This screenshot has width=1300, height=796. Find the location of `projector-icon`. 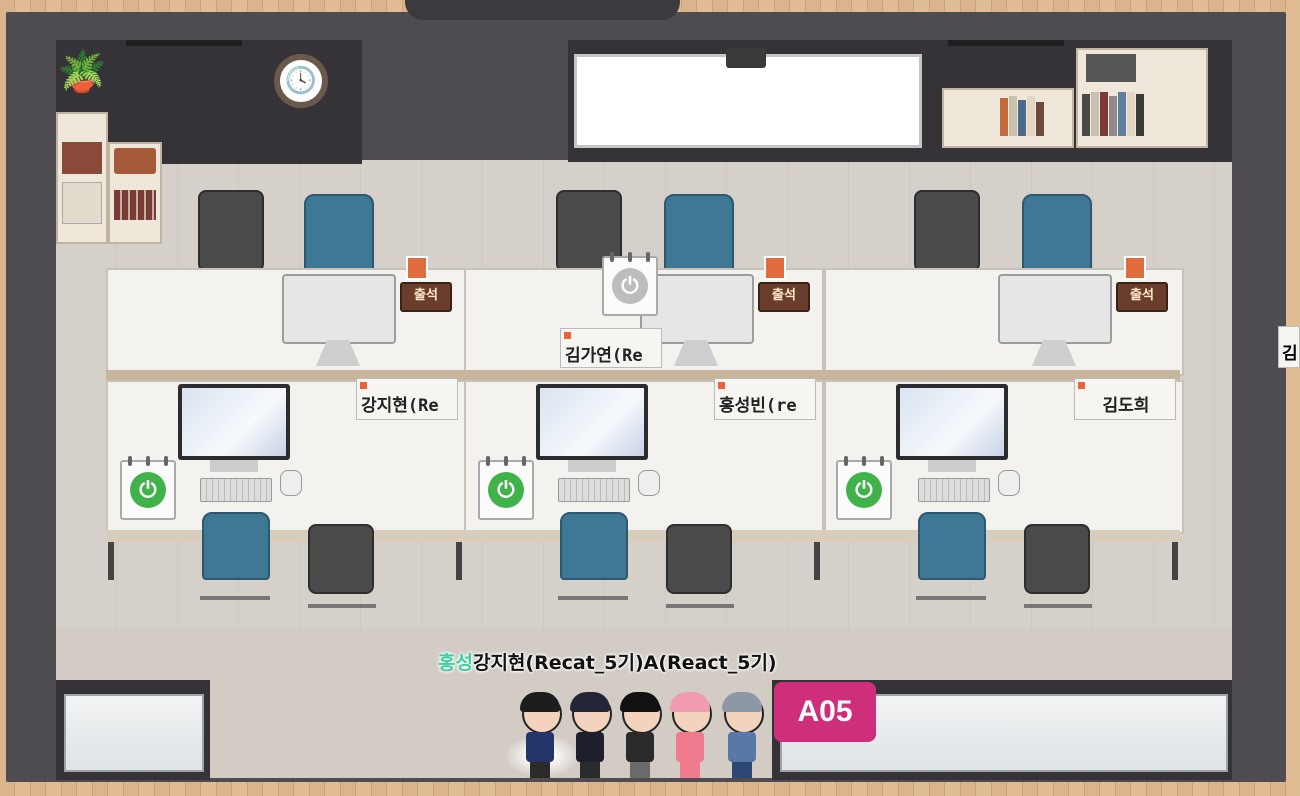

projector-icon is located at coordinates (746, 58).